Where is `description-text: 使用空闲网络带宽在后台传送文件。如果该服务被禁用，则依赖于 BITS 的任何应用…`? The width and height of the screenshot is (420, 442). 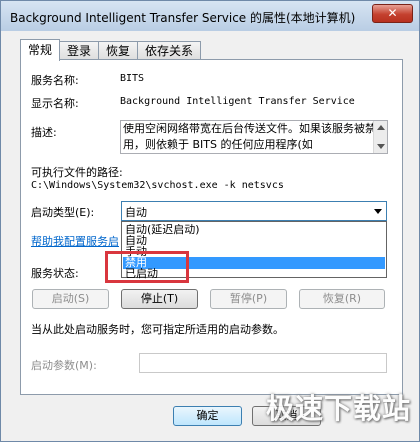
description-text: 使用空闲网络带宽在后台传送文件。如果该服务被禁用，则依赖于 BITS 的任何应用… is located at coordinates (249, 136).